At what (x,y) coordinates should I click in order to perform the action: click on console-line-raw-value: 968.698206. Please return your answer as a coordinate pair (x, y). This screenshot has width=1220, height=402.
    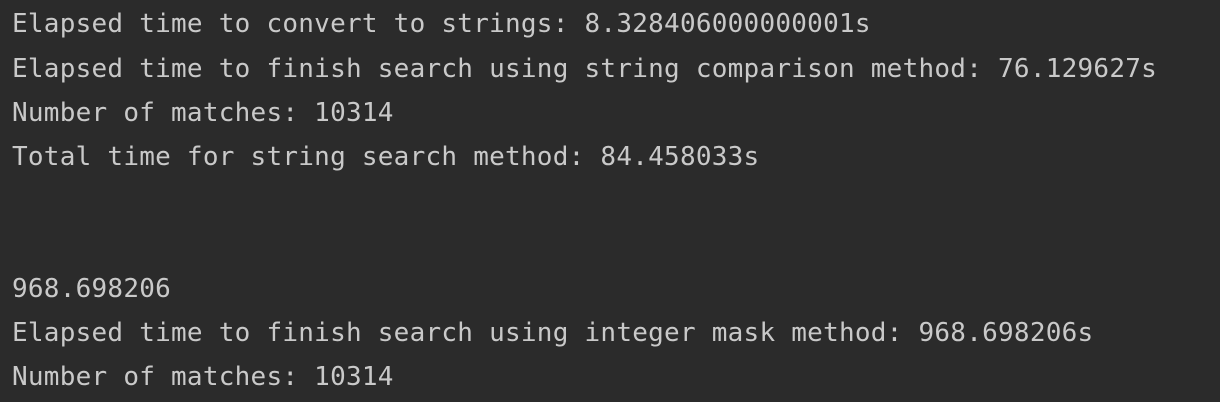
    Looking at the image, I should click on (92, 289).